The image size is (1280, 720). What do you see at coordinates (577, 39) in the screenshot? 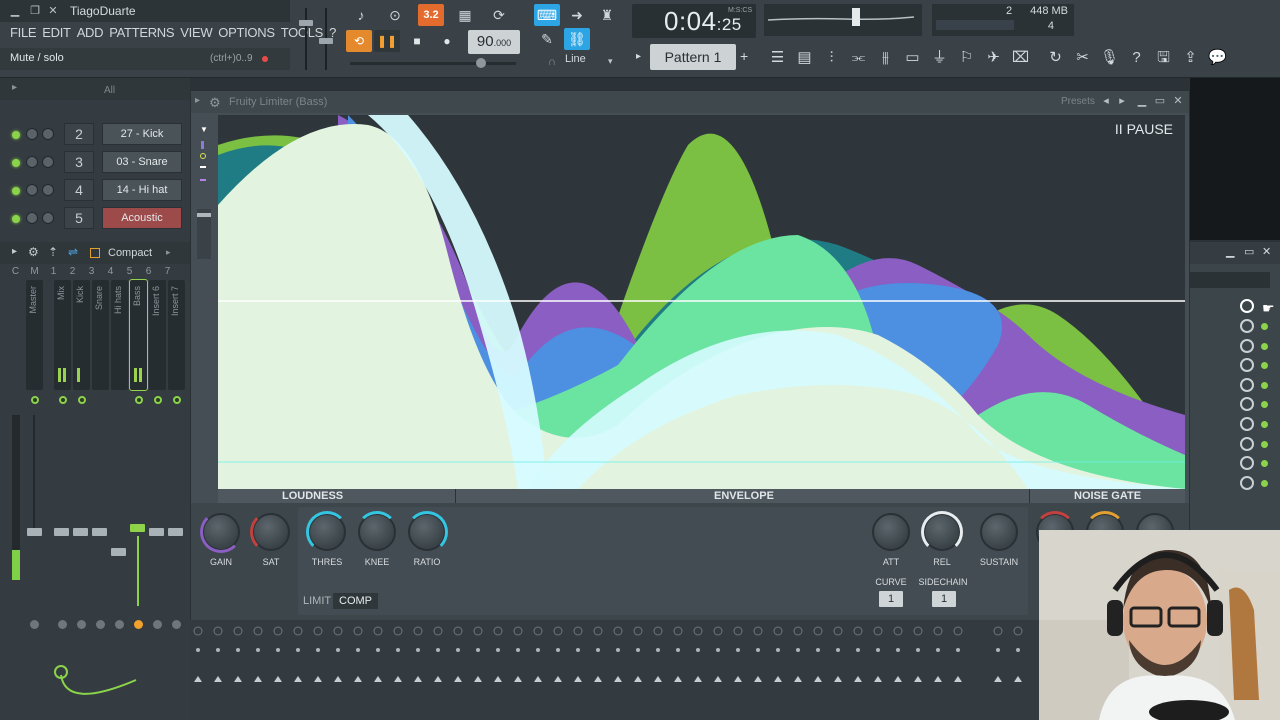
I see `link-icon: ⛓` at bounding box center [577, 39].